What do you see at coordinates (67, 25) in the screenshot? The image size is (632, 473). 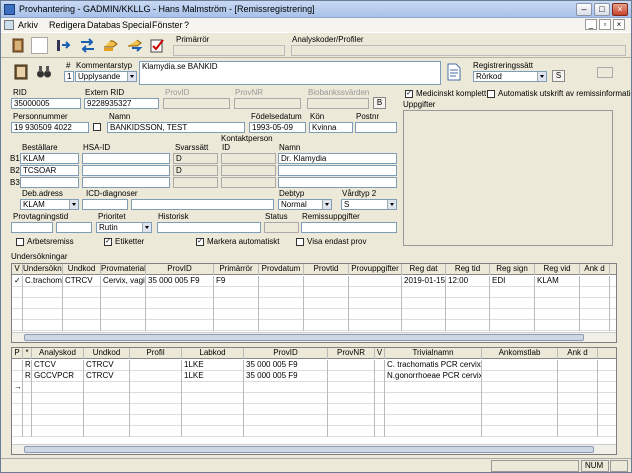 I see `menu-redigera: Redigera` at bounding box center [67, 25].